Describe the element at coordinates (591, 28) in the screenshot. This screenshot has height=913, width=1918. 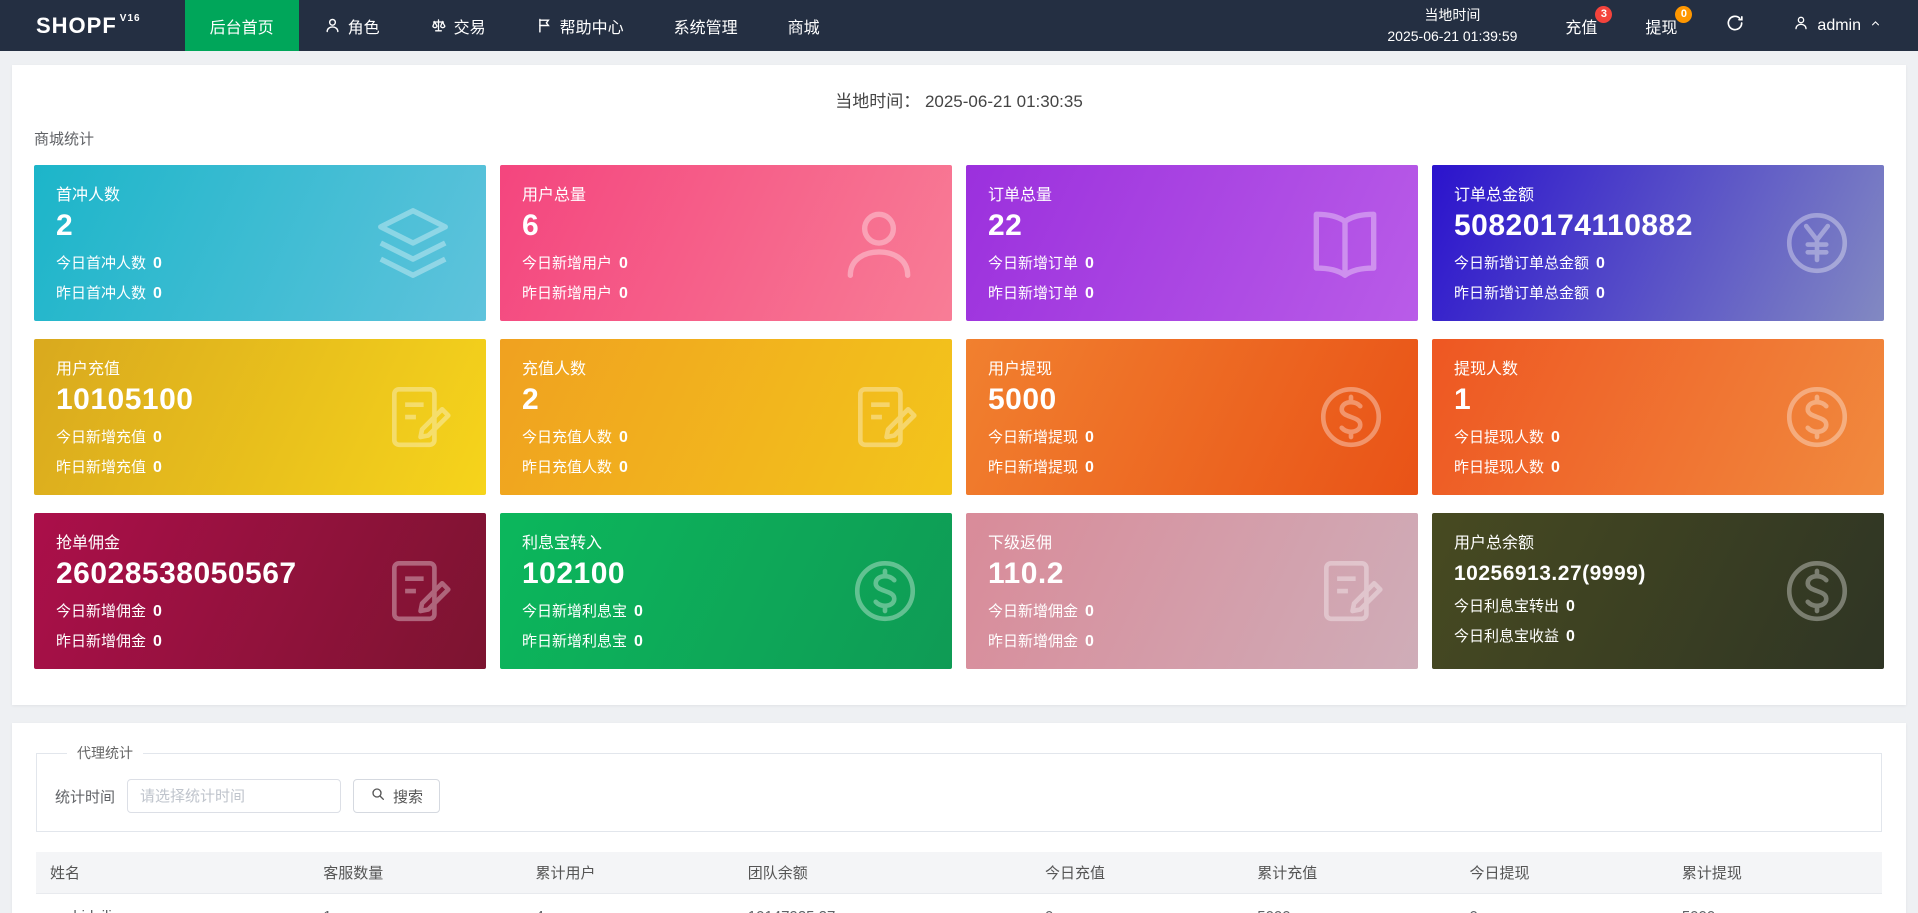
I see `nav-item-label: 帮助中心` at that location.